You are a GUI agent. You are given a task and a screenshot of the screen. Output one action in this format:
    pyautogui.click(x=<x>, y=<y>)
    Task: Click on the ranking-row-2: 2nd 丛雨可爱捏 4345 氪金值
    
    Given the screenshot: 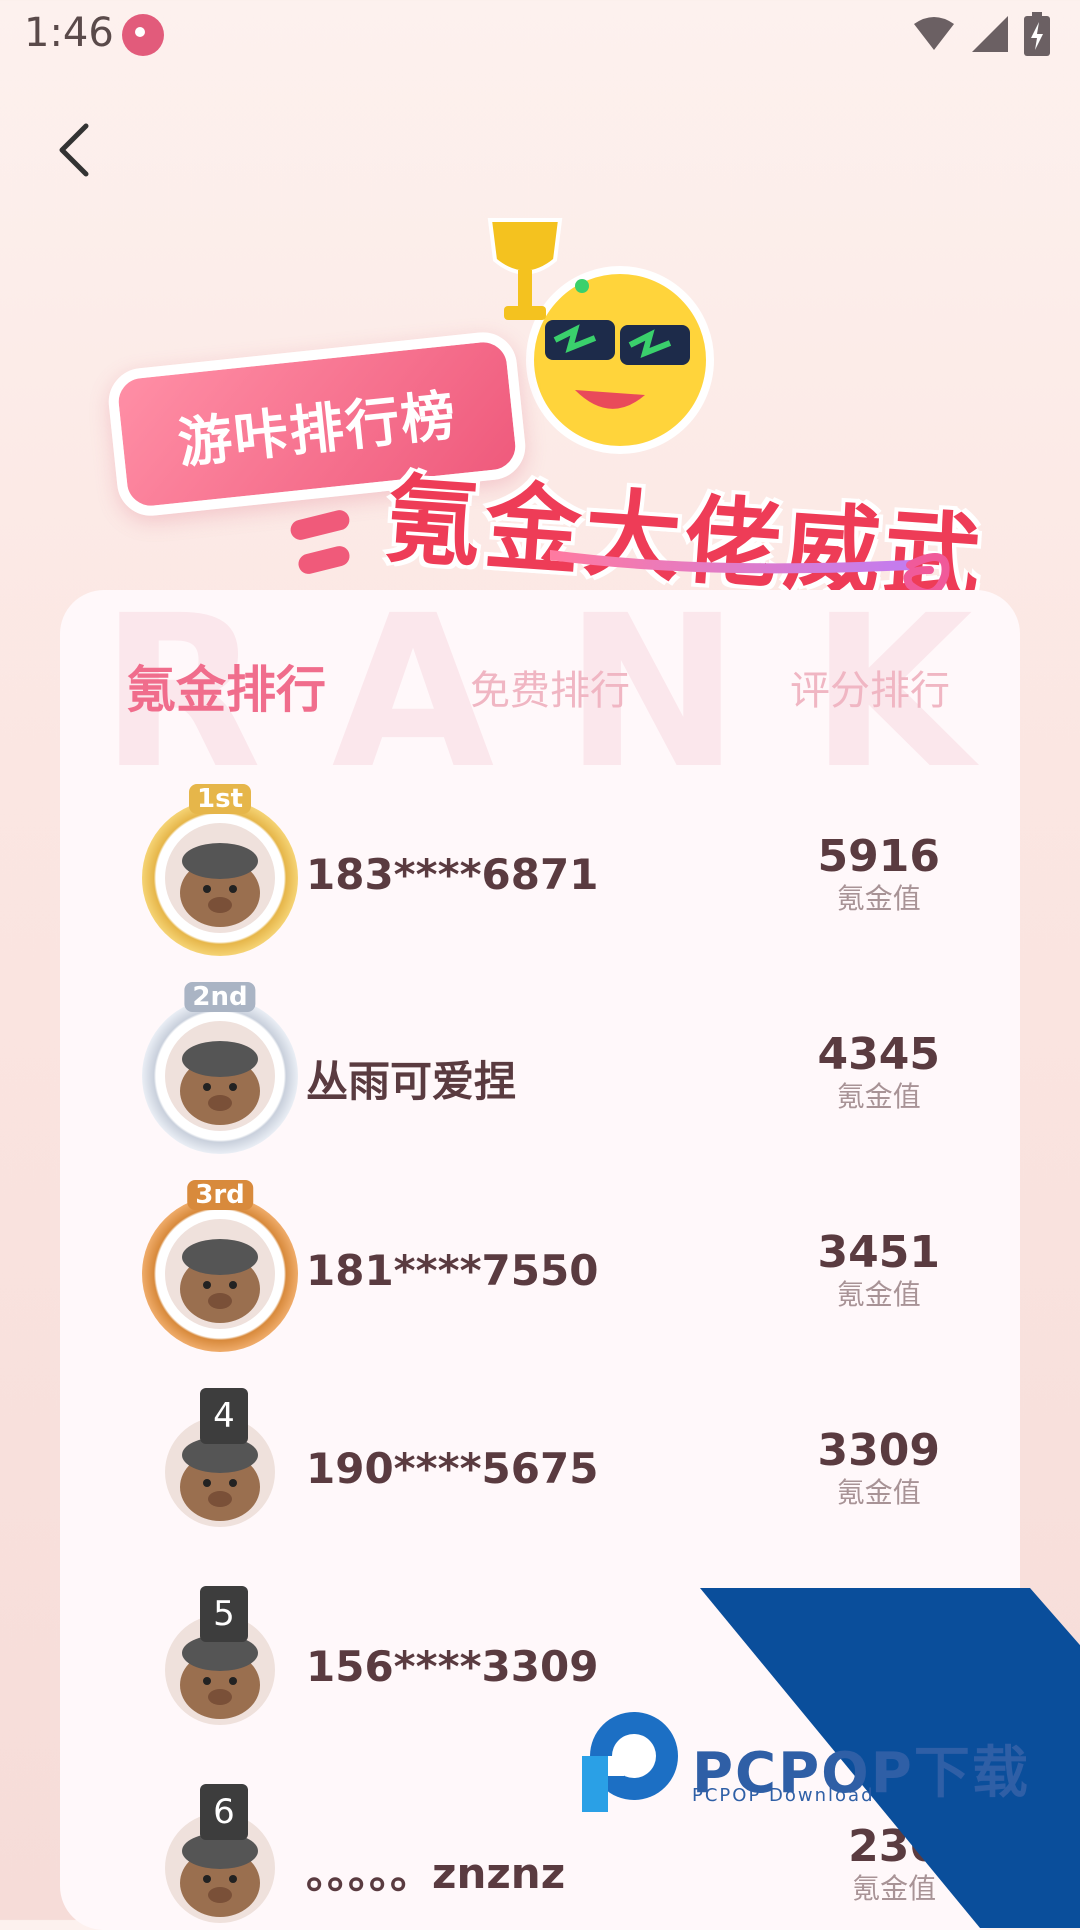 What is the action you would take?
    pyautogui.click(x=540, y=1084)
    